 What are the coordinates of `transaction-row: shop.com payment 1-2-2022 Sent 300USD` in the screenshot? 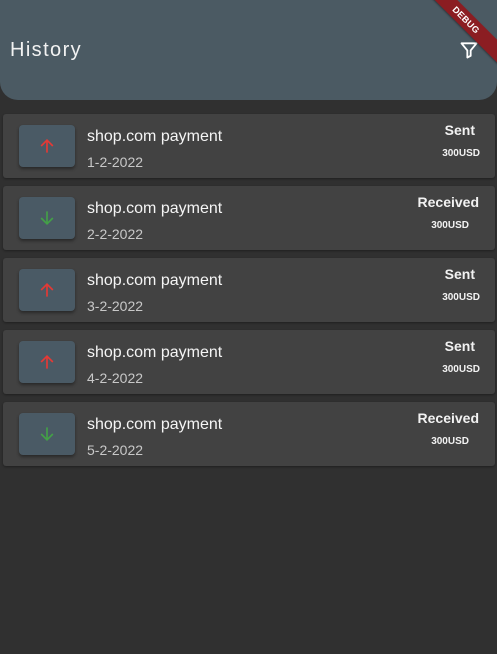 It's located at (249, 146).